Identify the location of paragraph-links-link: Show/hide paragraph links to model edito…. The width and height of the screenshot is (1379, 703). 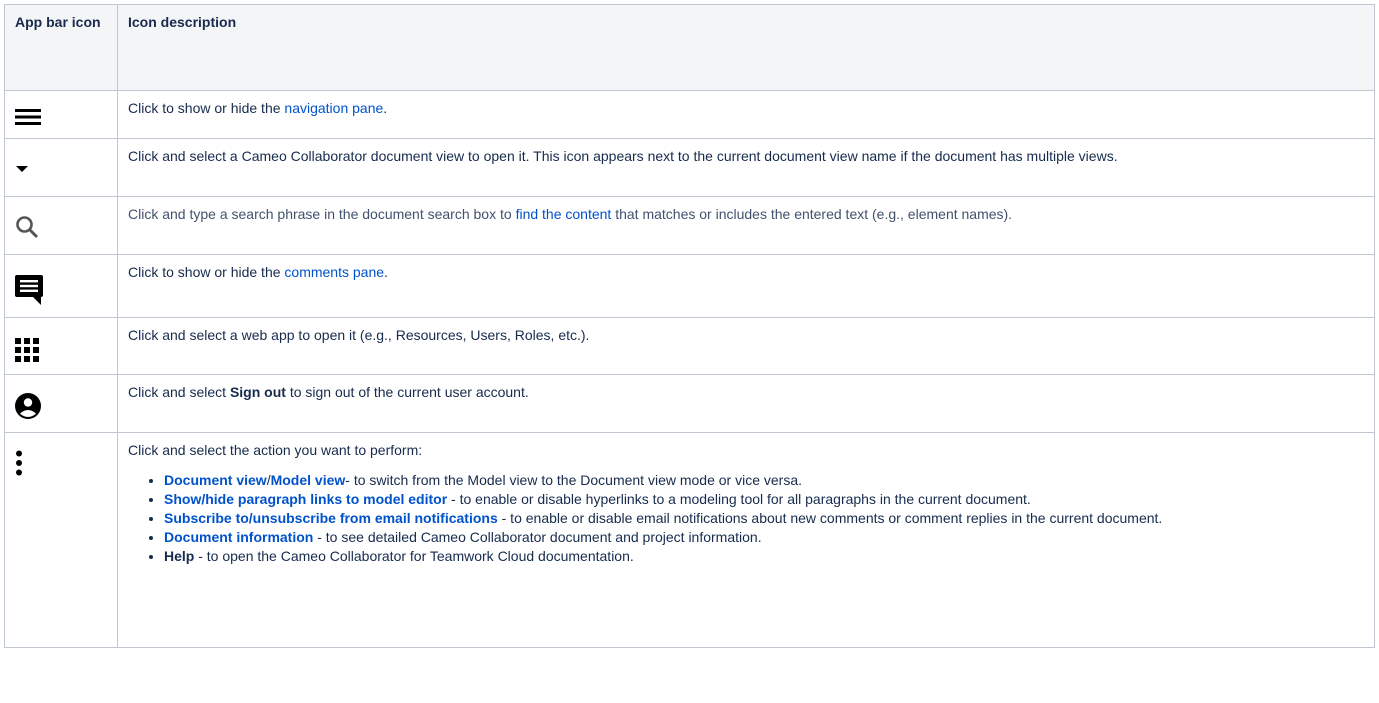
(305, 499).